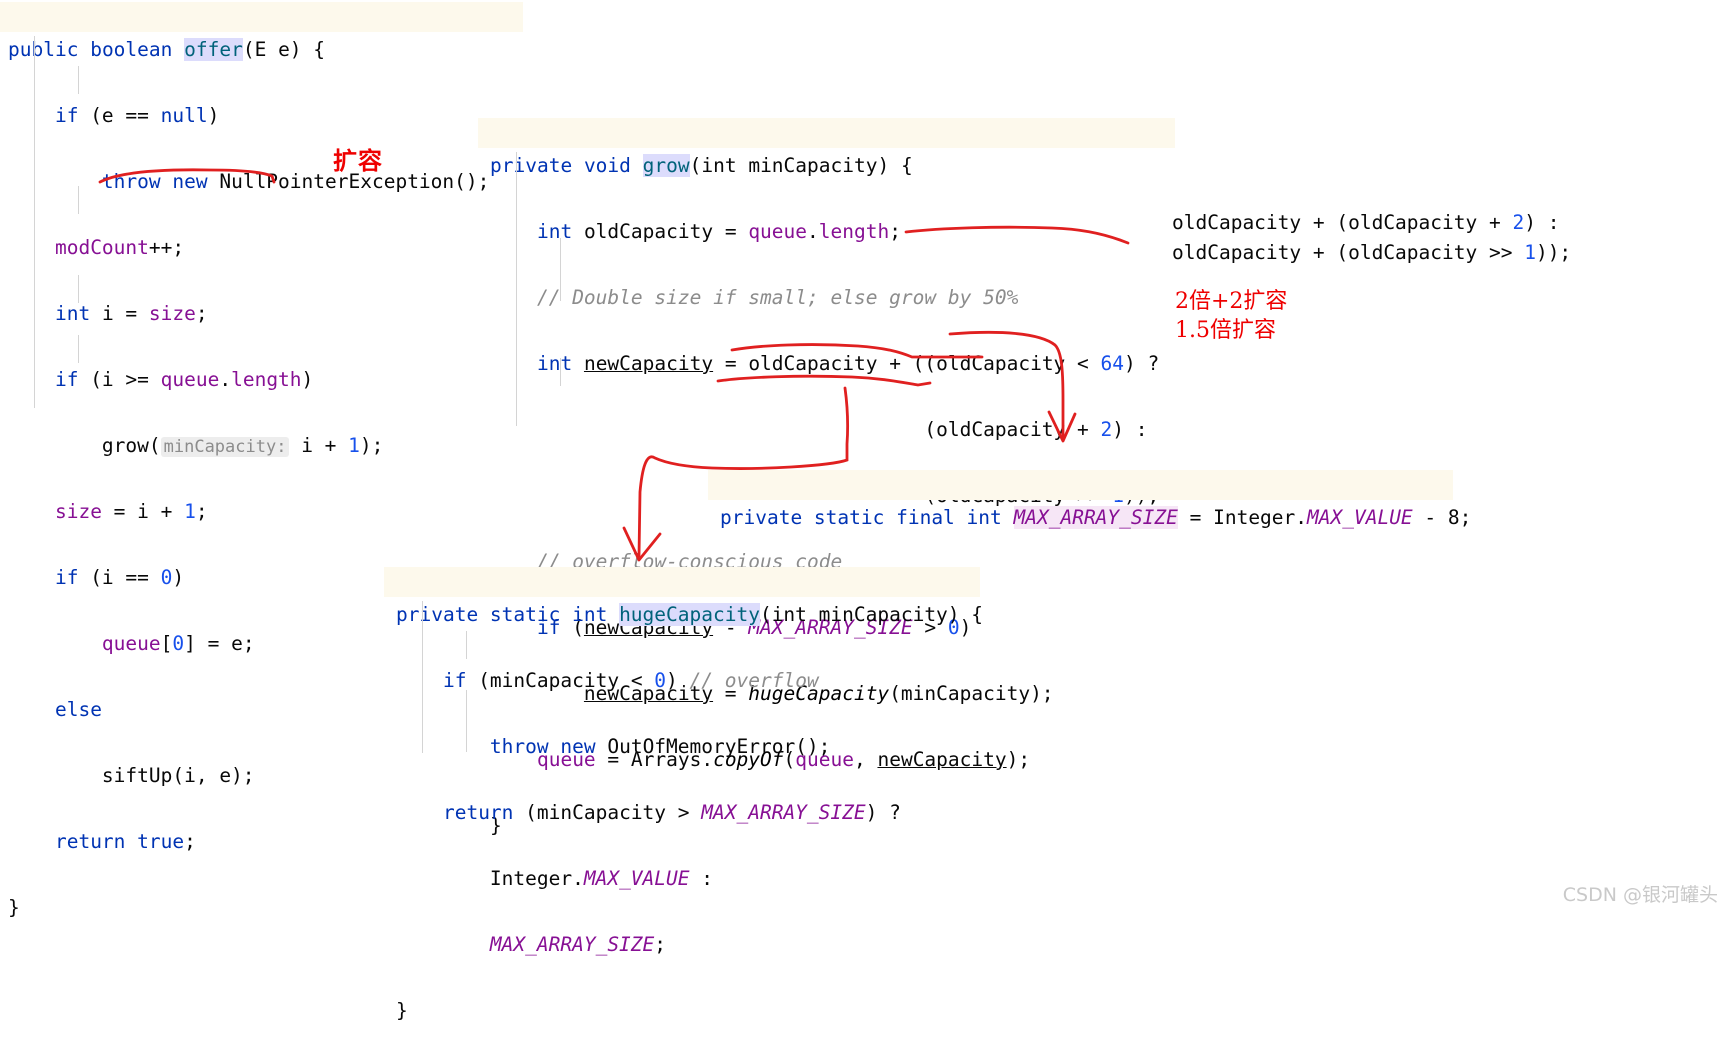 This screenshot has width=1734, height=1060. I want to click on keyword-int-new: int, so click(554, 363).